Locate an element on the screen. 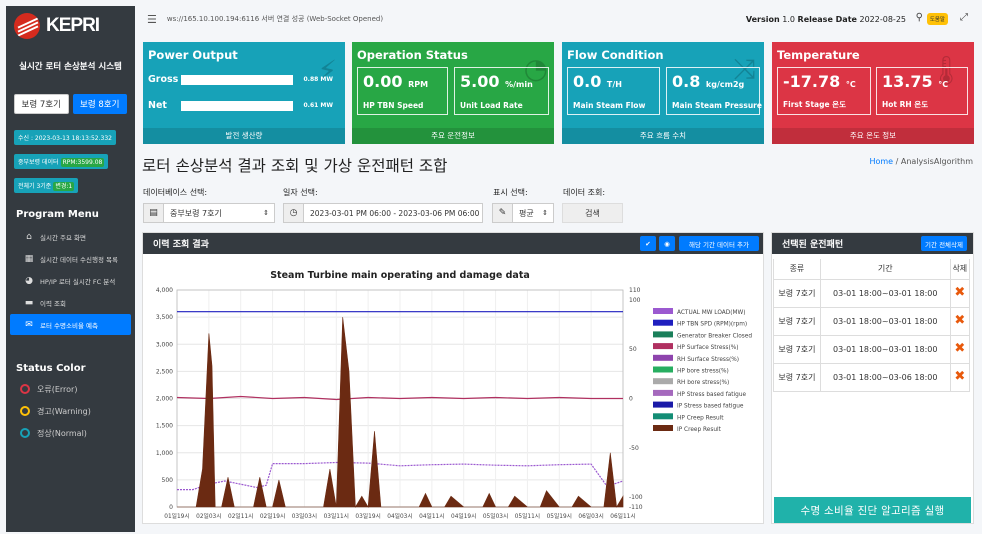  history-panel-header: 이력 조회 결과 ✔ ◉ 해당 기간 데이터 추가 is located at coordinates (453, 243).